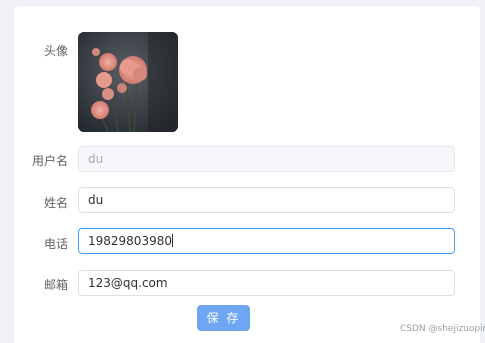  I want to click on avatar-label: 头像, so click(55, 51).